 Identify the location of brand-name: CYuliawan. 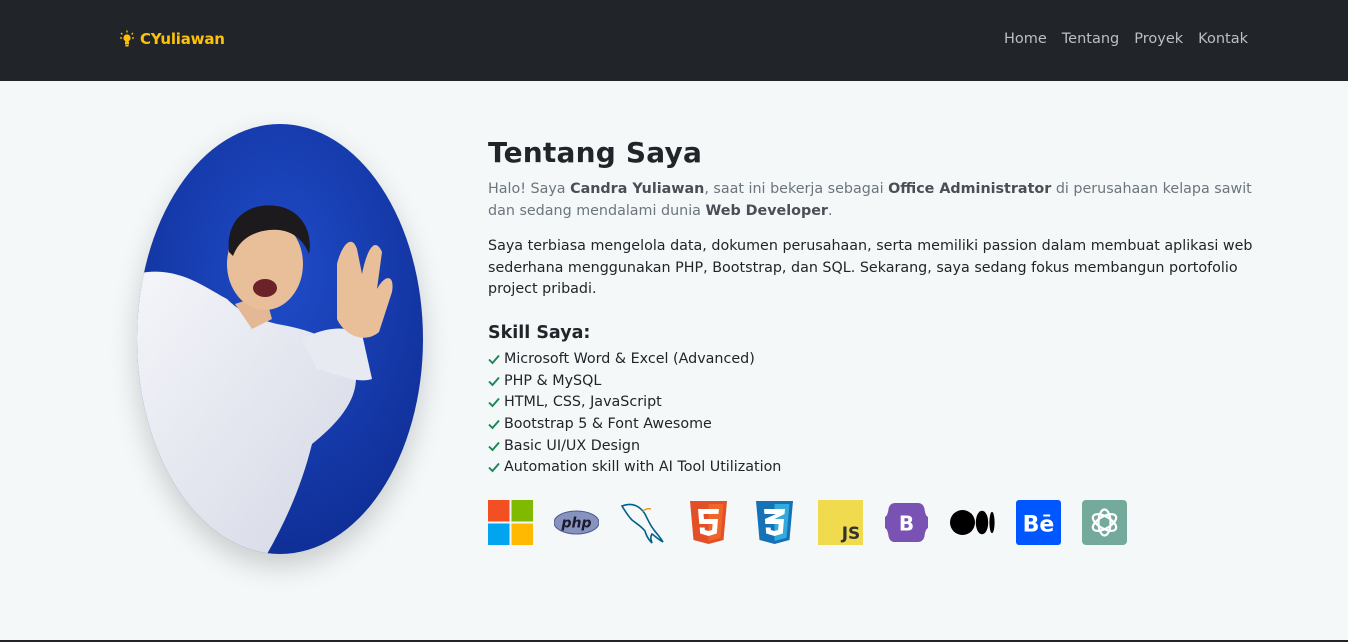
(182, 39).